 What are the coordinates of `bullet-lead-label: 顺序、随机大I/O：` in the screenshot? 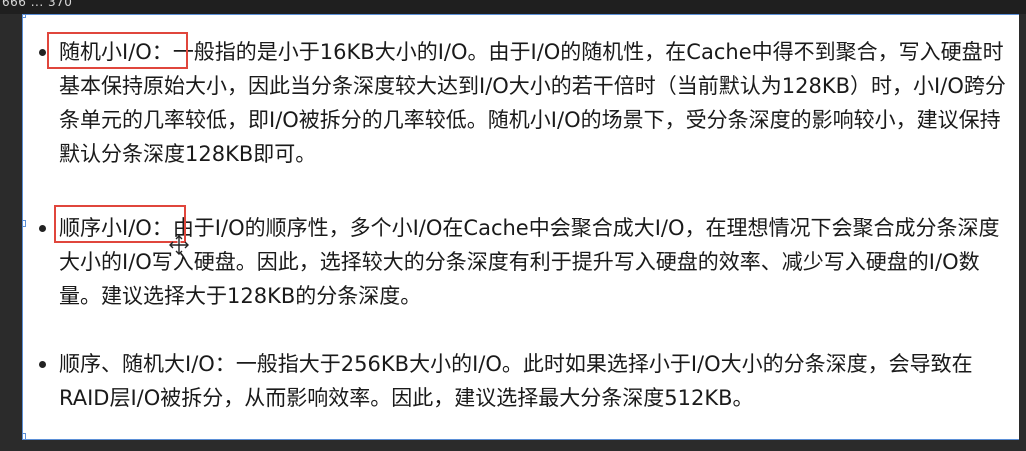 It's located at (147, 364).